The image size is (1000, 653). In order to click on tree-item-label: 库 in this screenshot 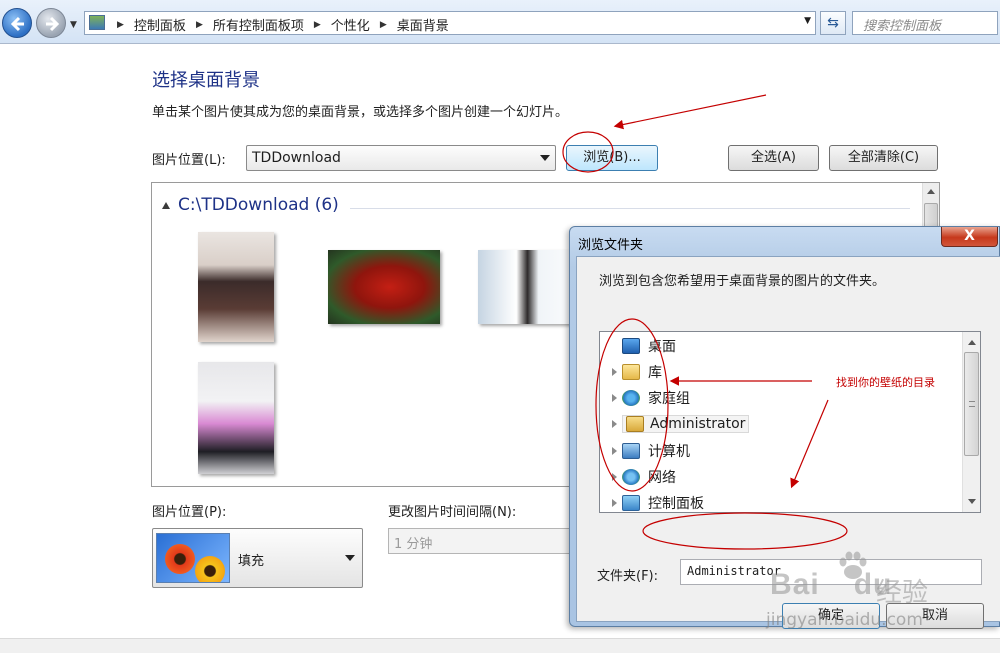, I will do `click(655, 373)`.